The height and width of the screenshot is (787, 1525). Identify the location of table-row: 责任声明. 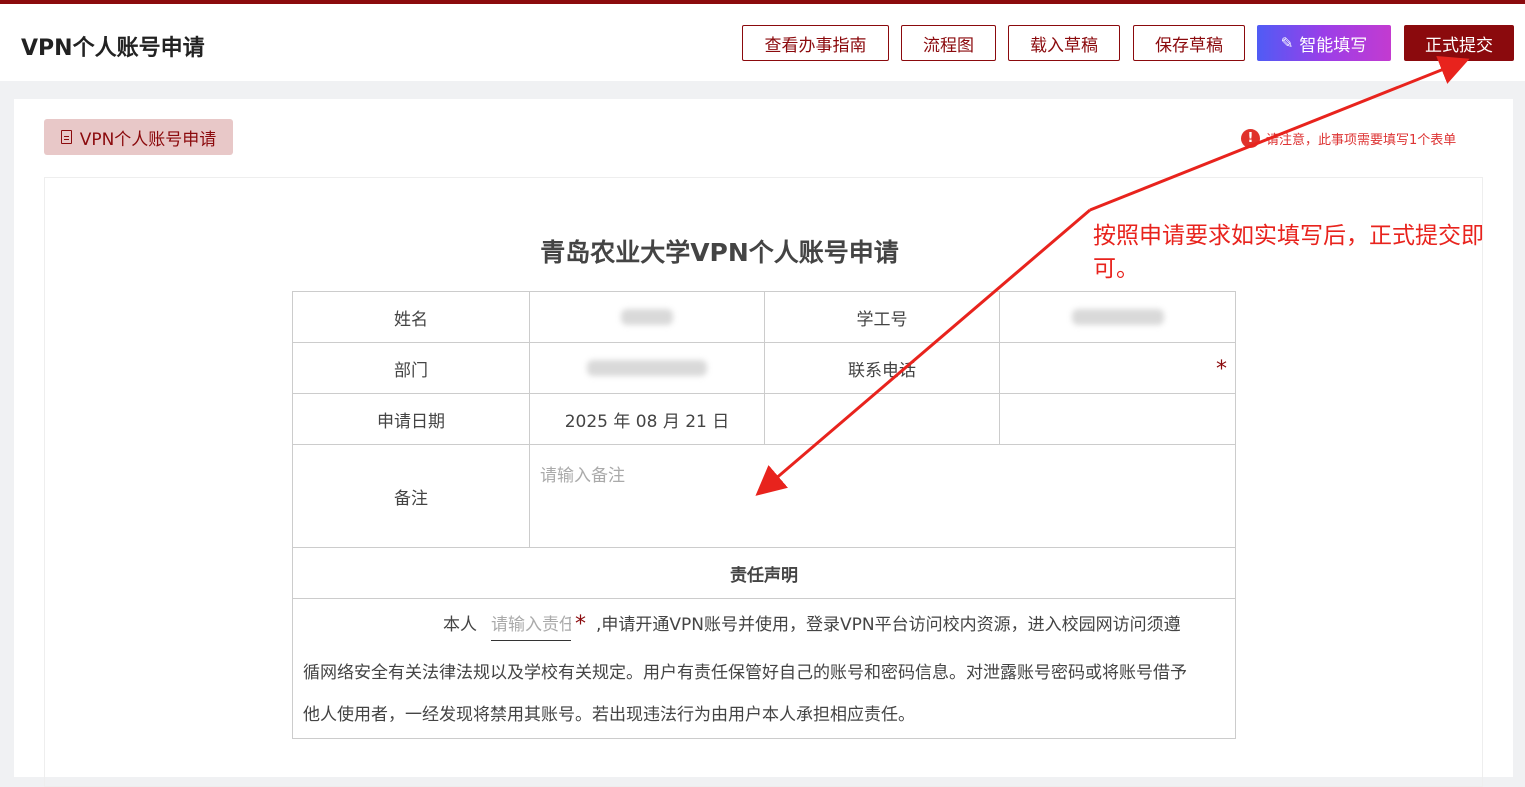
(764, 573).